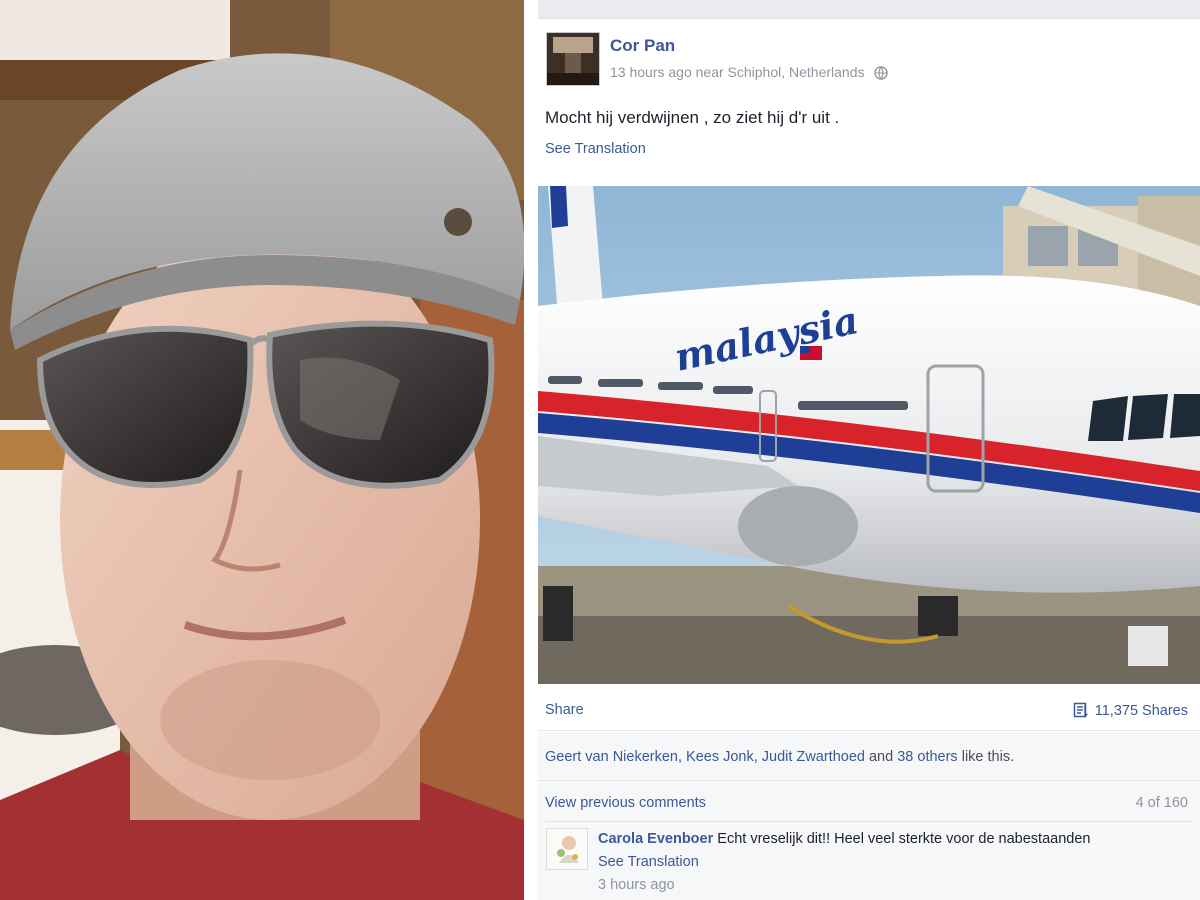 The image size is (1200, 900). Describe the element at coordinates (642, 46) in the screenshot. I see `author-name: Cor Pan` at that location.